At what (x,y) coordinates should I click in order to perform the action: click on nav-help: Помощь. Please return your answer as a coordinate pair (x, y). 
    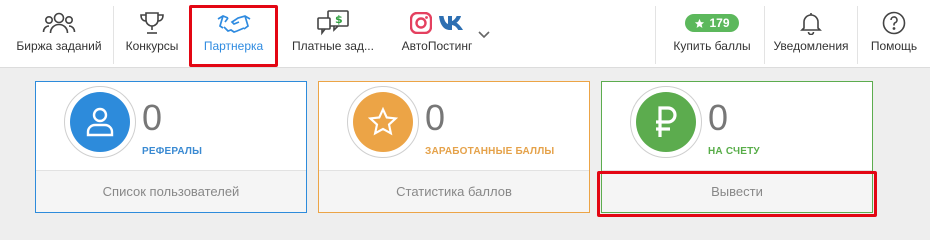
    Looking at the image, I should click on (894, 34).